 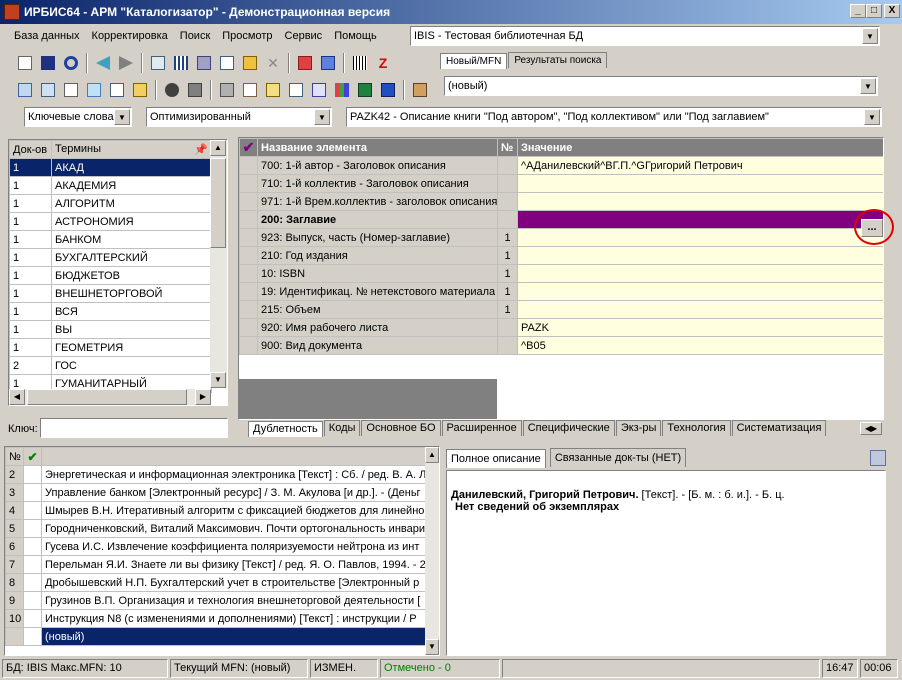 I want to click on tool-3-button, so click(x=71, y=90).